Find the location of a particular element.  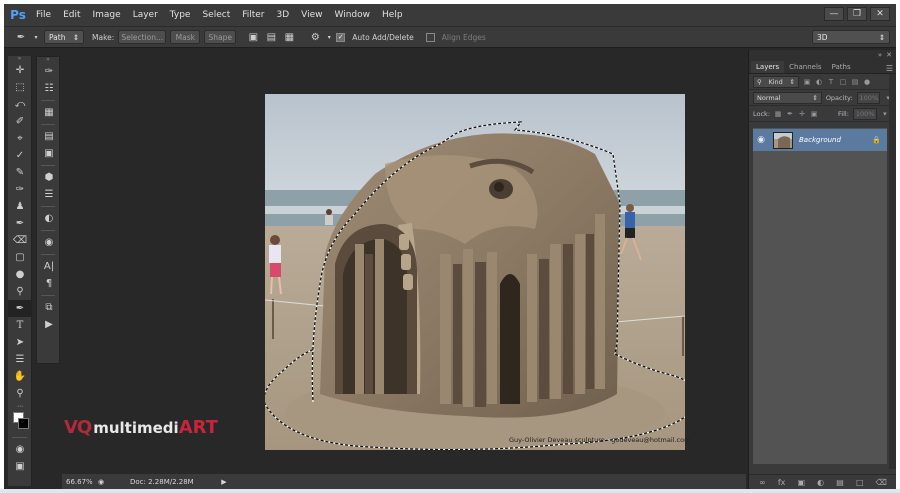

background-color is located at coordinates (23, 423).